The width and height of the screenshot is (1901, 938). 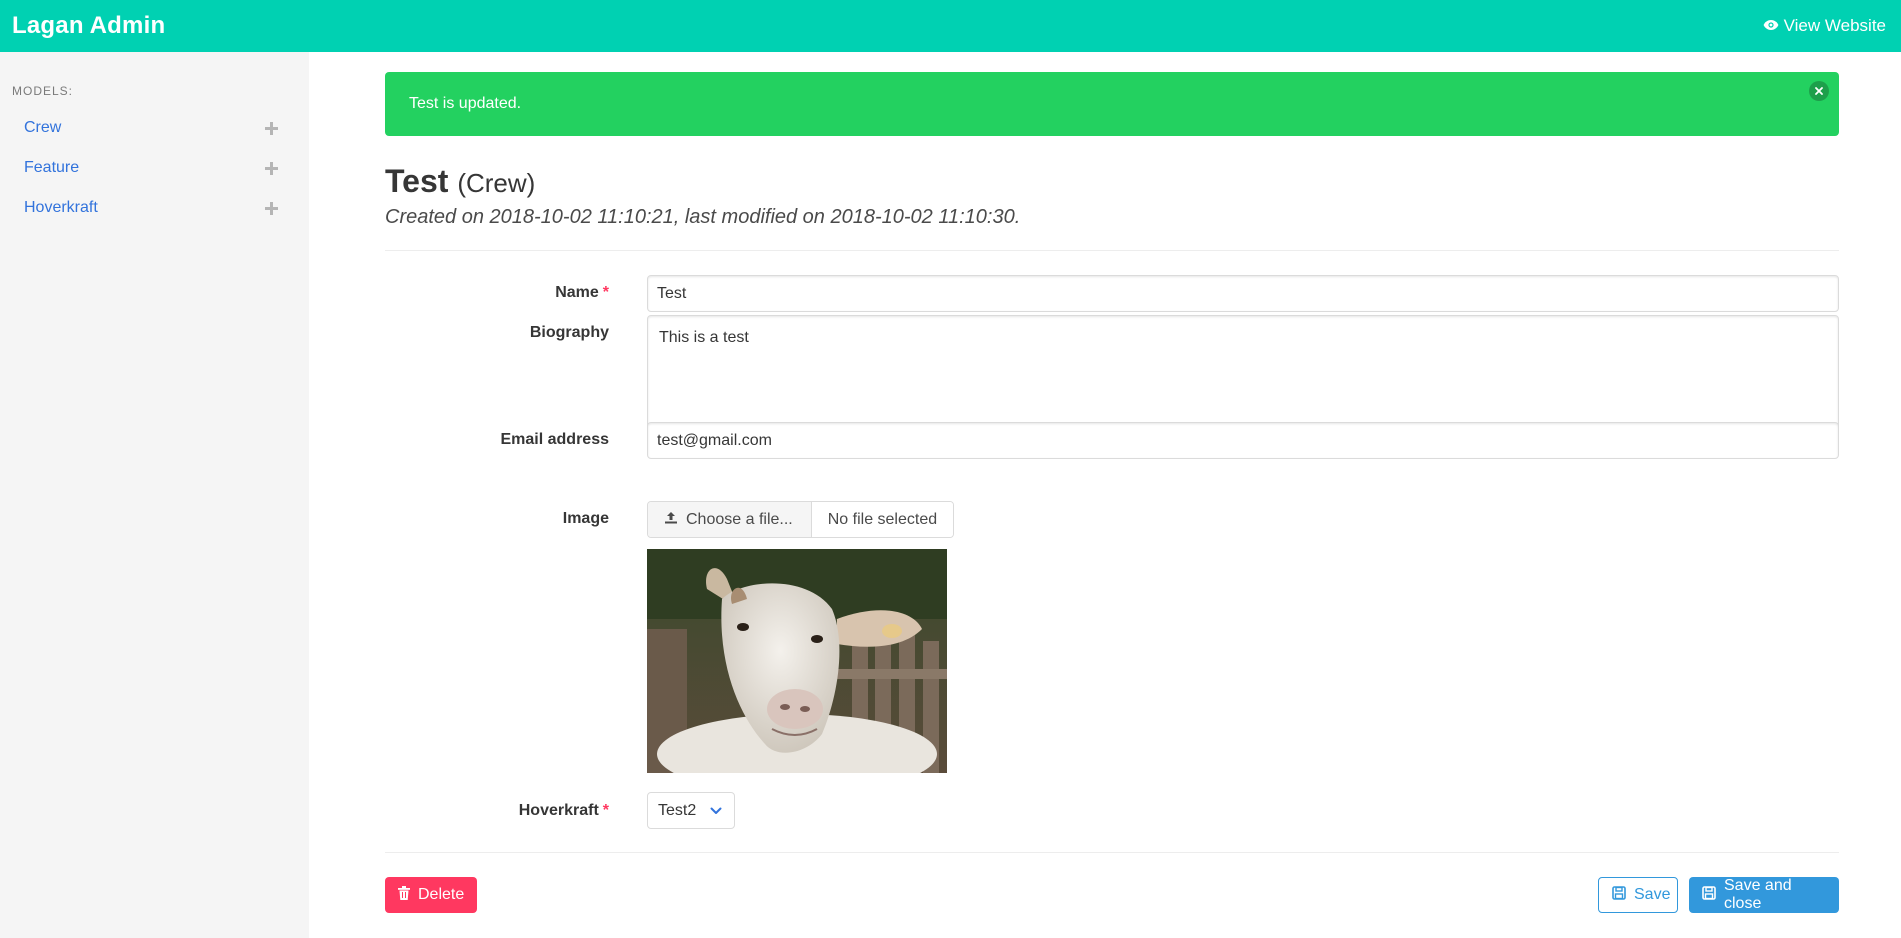 What do you see at coordinates (465, 103) in the screenshot?
I see `notification-message: Test is updated.` at bounding box center [465, 103].